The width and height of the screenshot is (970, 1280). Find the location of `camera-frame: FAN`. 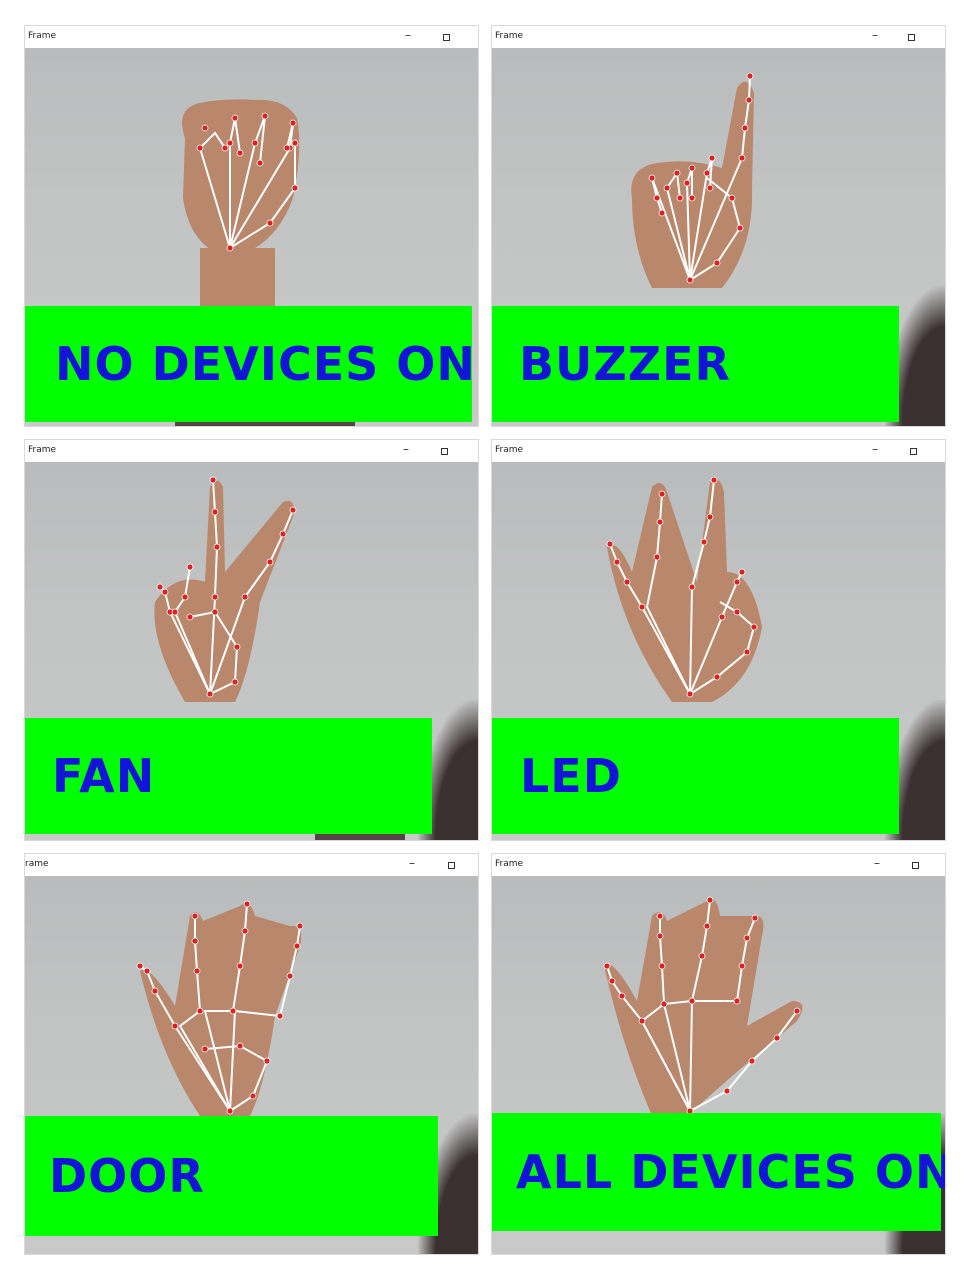

camera-frame: FAN is located at coordinates (251, 651).